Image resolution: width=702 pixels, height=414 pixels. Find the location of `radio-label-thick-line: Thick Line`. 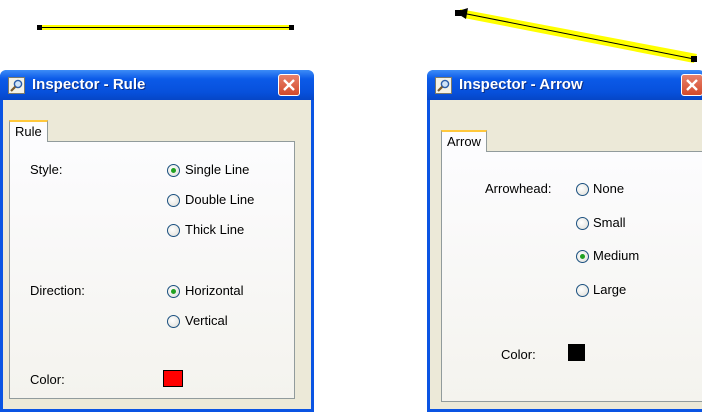

radio-label-thick-line: Thick Line is located at coordinates (214, 229).